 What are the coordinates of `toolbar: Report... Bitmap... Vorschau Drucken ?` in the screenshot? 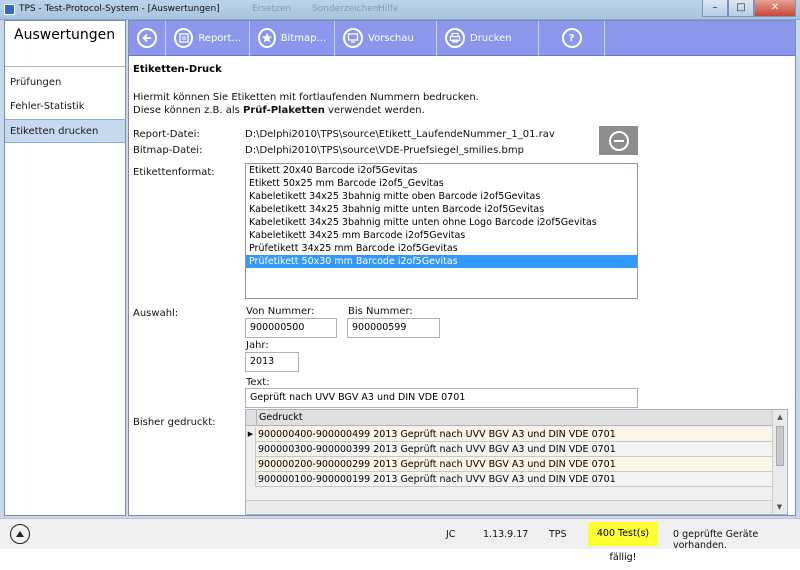 It's located at (462, 38).